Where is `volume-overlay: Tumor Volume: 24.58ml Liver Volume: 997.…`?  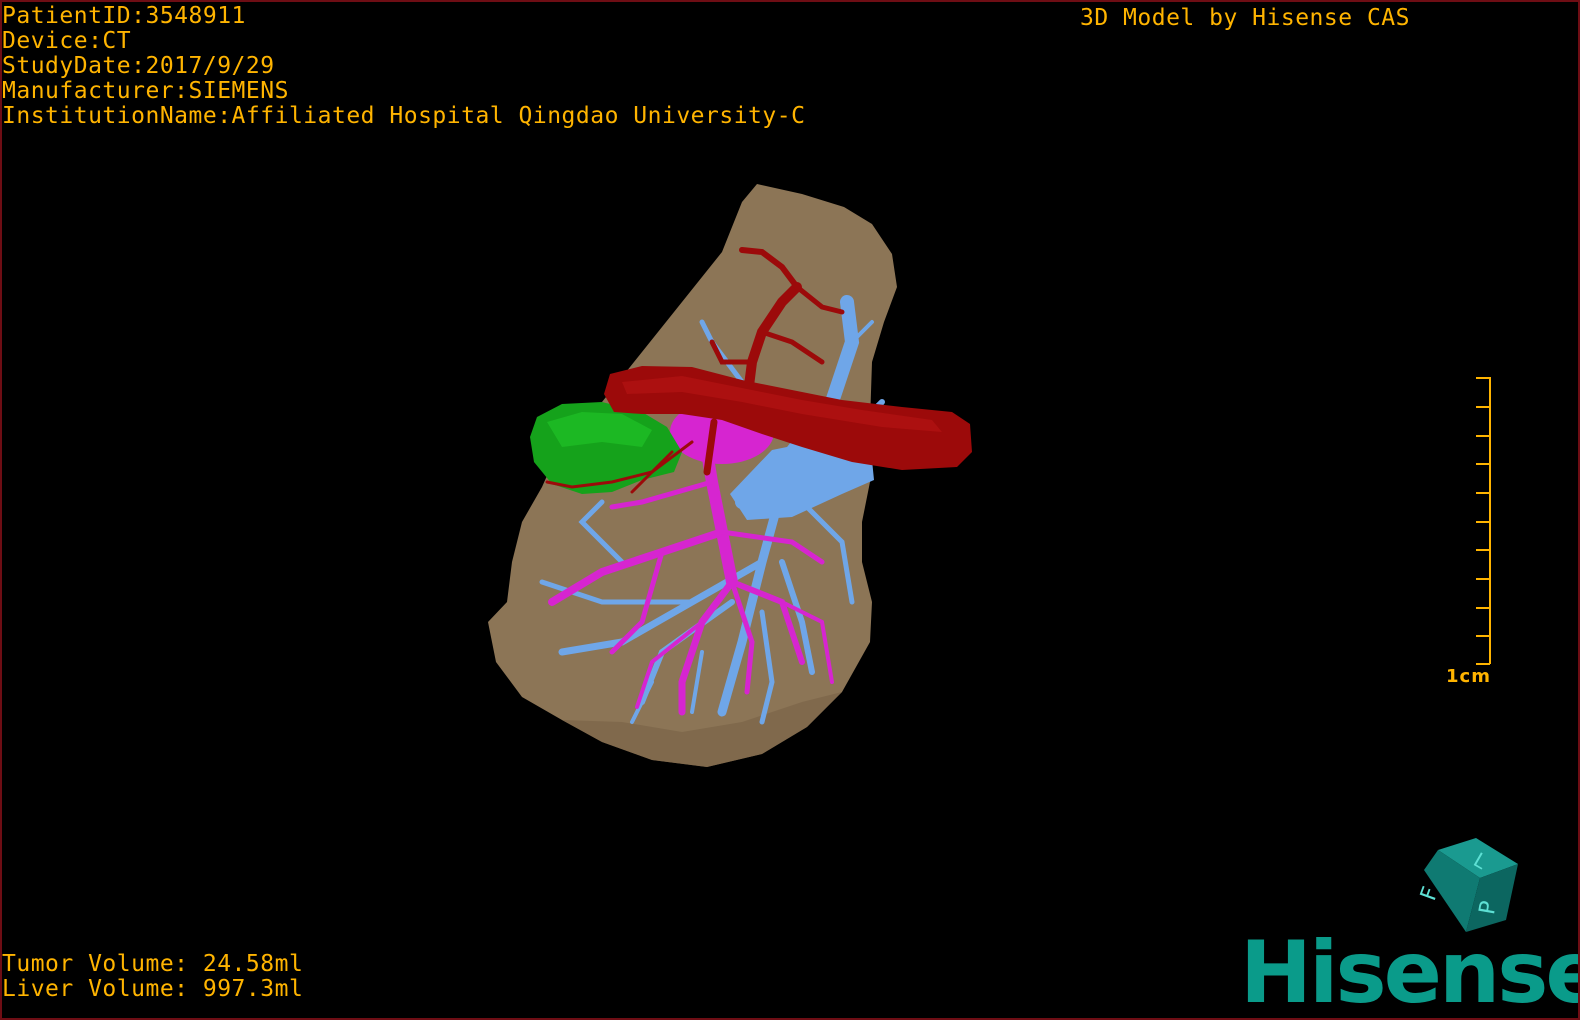 volume-overlay: Tumor Volume: 24.58ml Liver Volume: 997.… is located at coordinates (152, 977).